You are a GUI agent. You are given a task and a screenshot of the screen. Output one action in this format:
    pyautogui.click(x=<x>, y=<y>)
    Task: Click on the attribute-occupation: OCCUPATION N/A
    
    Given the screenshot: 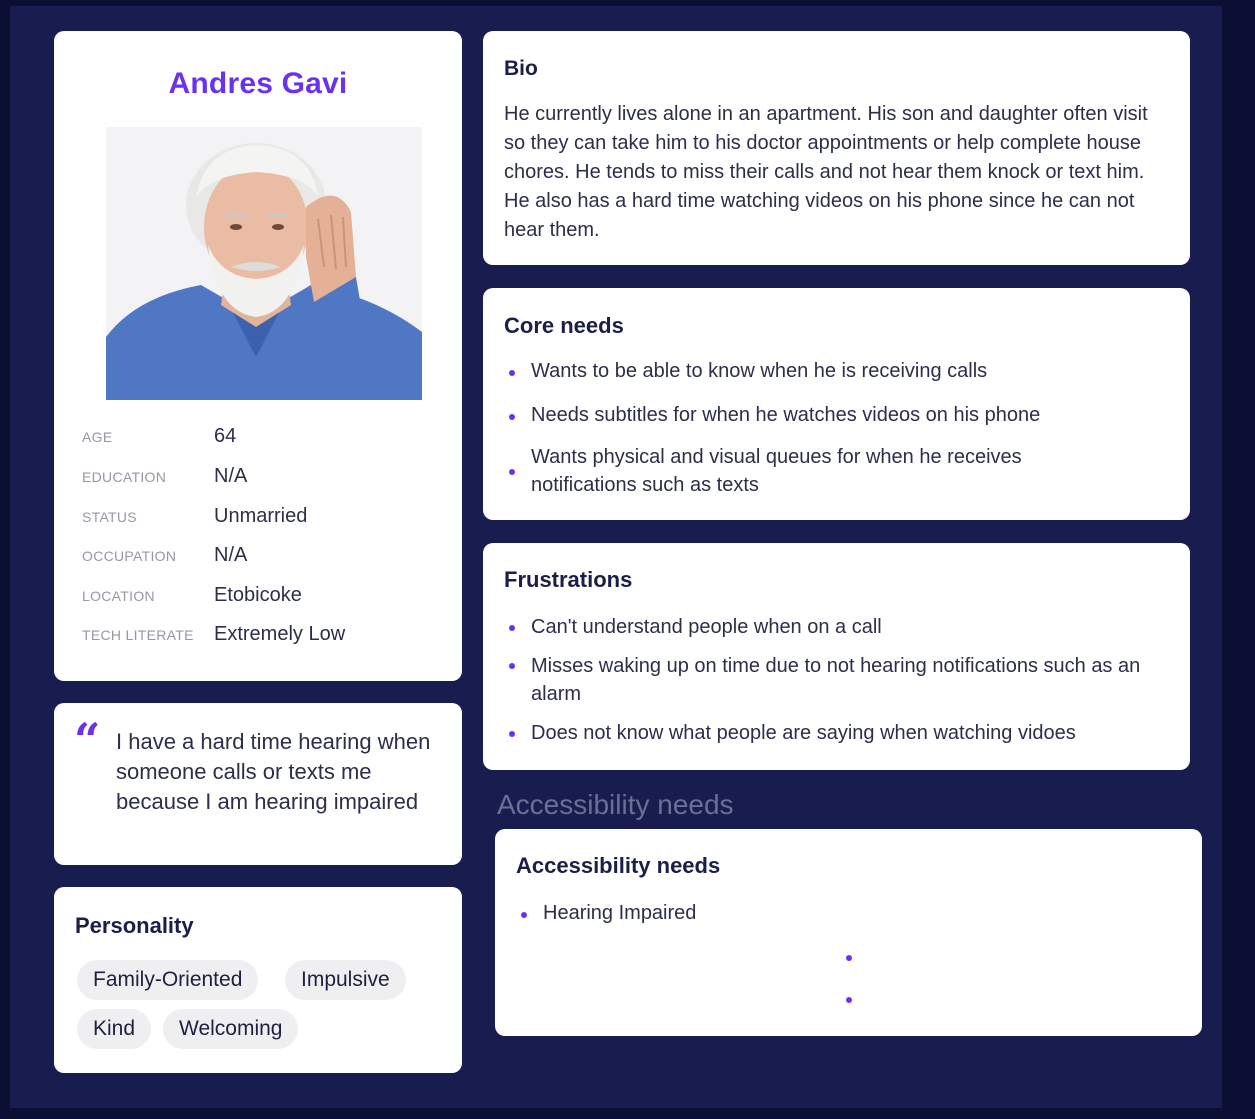 What is the action you would take?
    pyautogui.click(x=262, y=556)
    